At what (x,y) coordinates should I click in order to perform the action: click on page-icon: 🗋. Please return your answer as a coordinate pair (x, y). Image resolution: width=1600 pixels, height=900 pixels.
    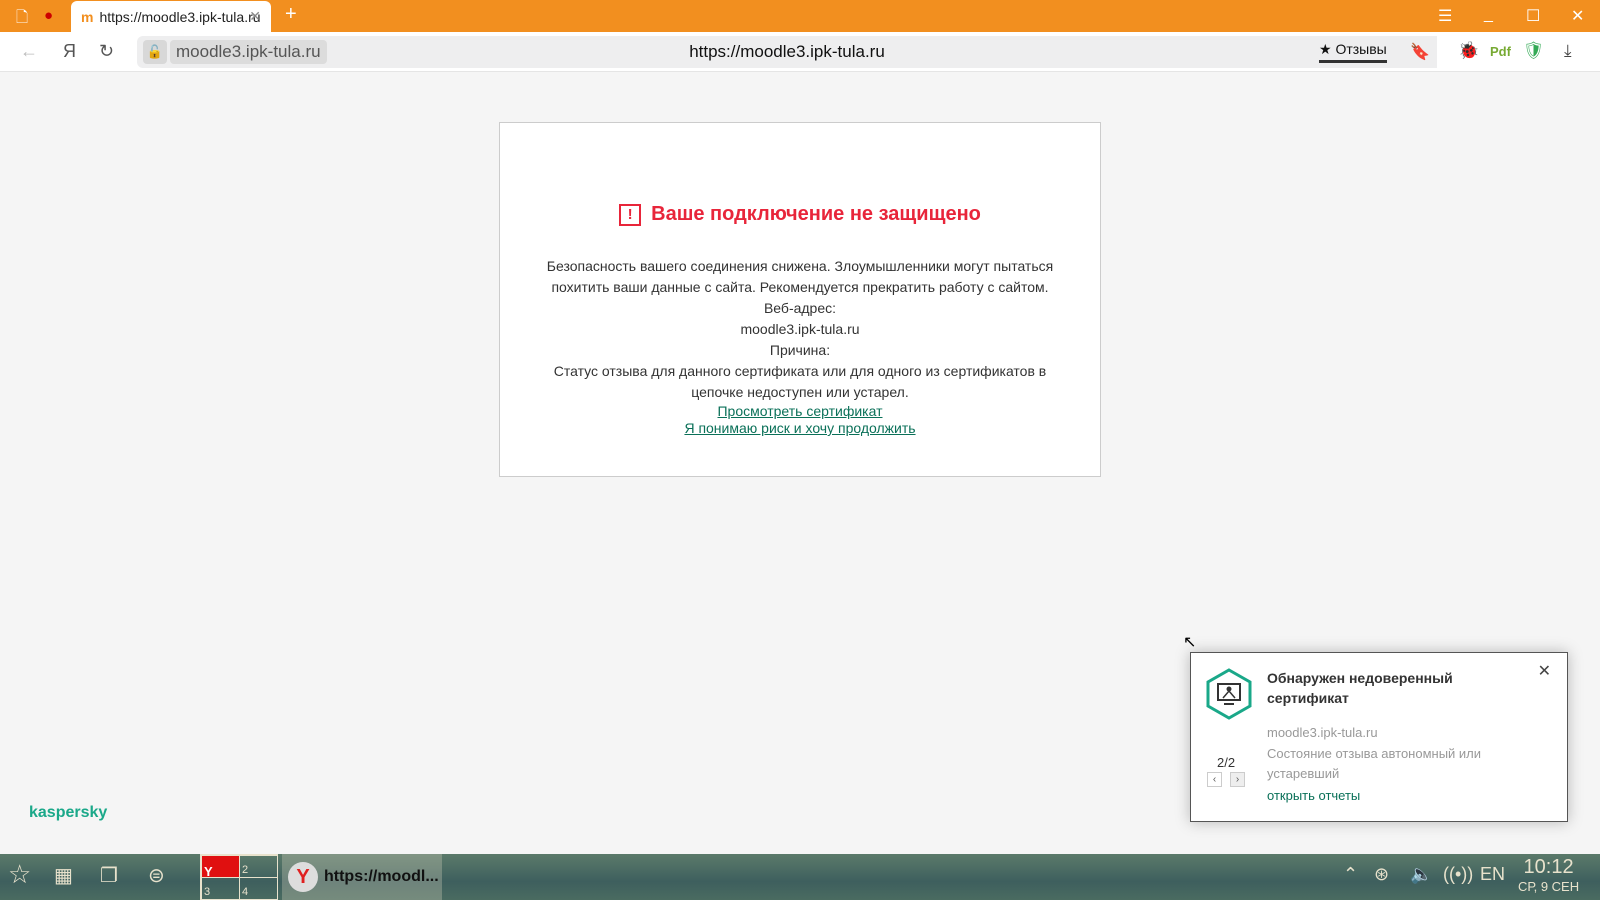
    Looking at the image, I should click on (22, 19).